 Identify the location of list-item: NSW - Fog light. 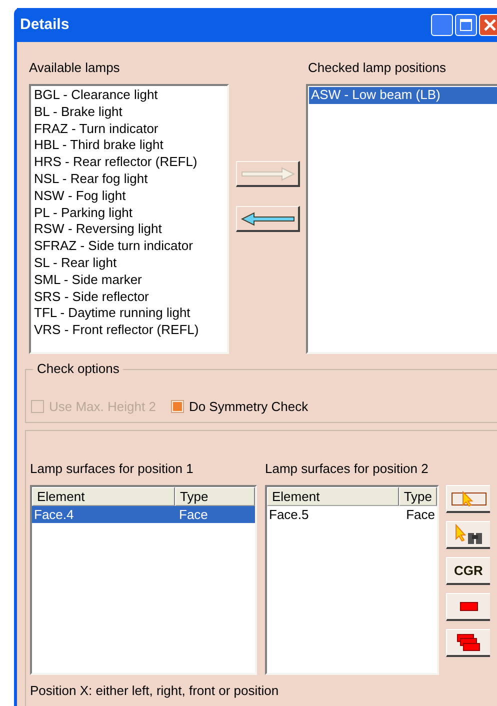
(129, 196).